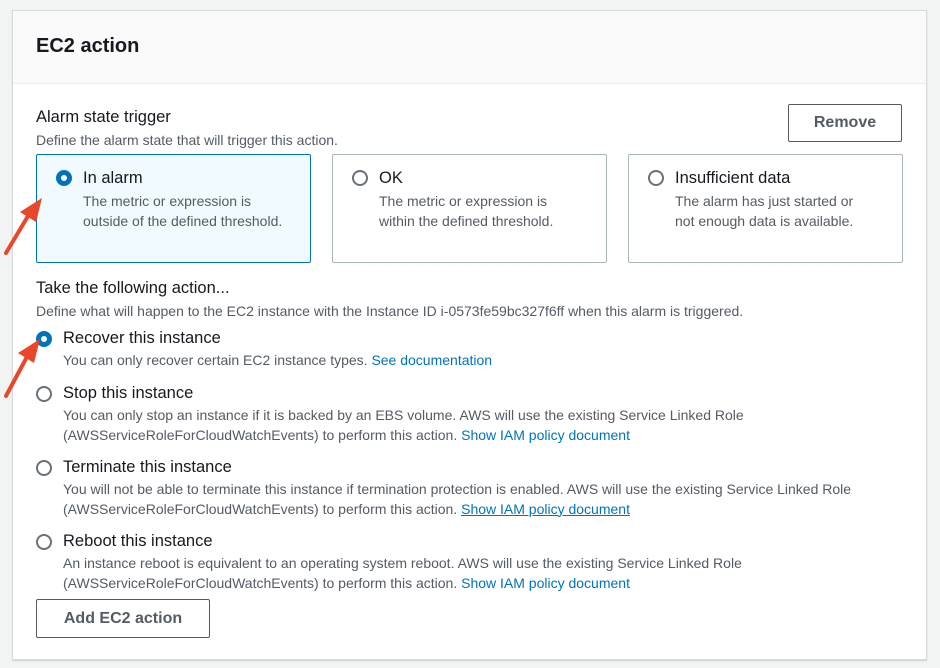 The image size is (940, 668). I want to click on ok-label: OK, so click(391, 178).